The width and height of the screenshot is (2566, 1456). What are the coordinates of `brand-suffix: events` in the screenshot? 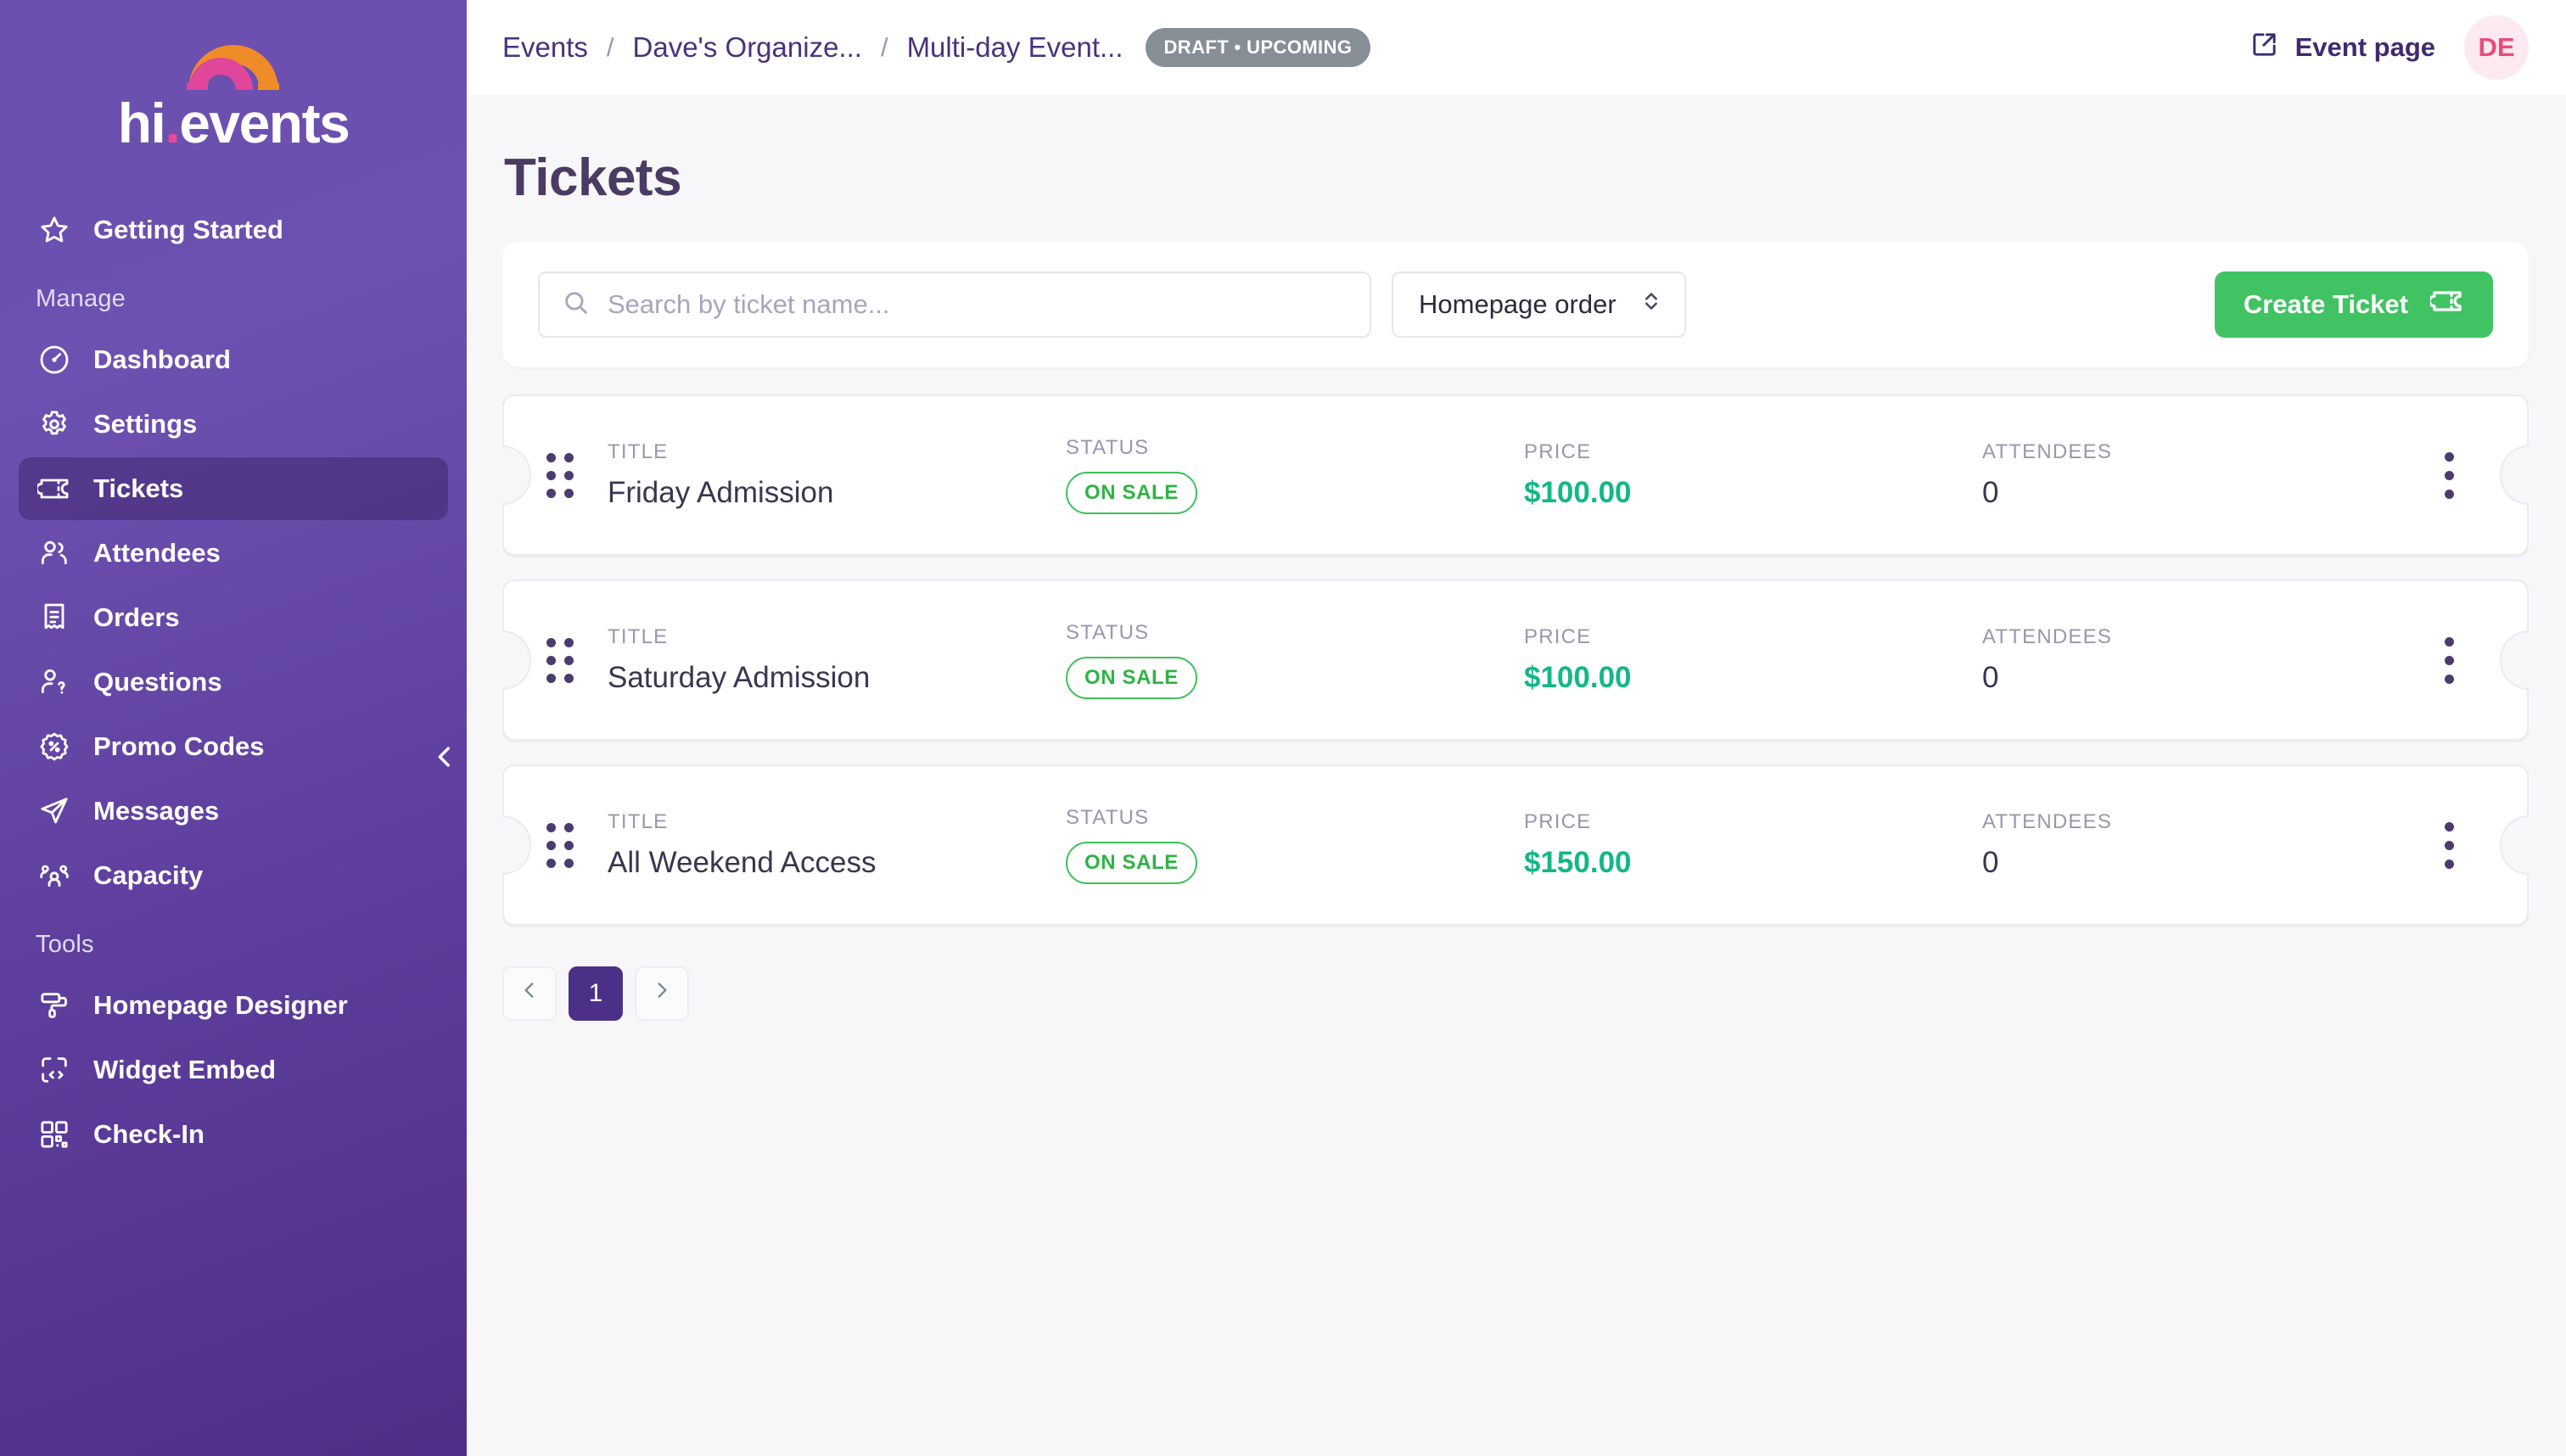 It's located at (264, 123).